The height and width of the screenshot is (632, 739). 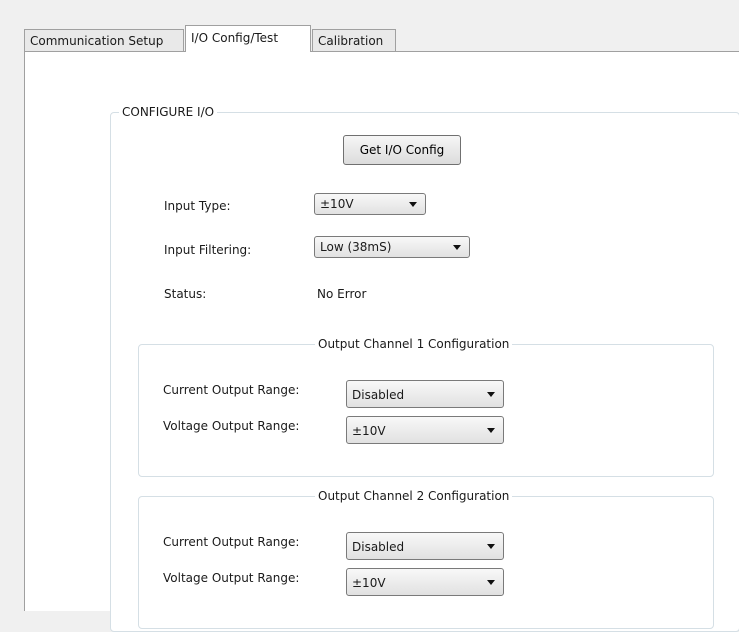 I want to click on status-value: No Error, so click(x=342, y=294).